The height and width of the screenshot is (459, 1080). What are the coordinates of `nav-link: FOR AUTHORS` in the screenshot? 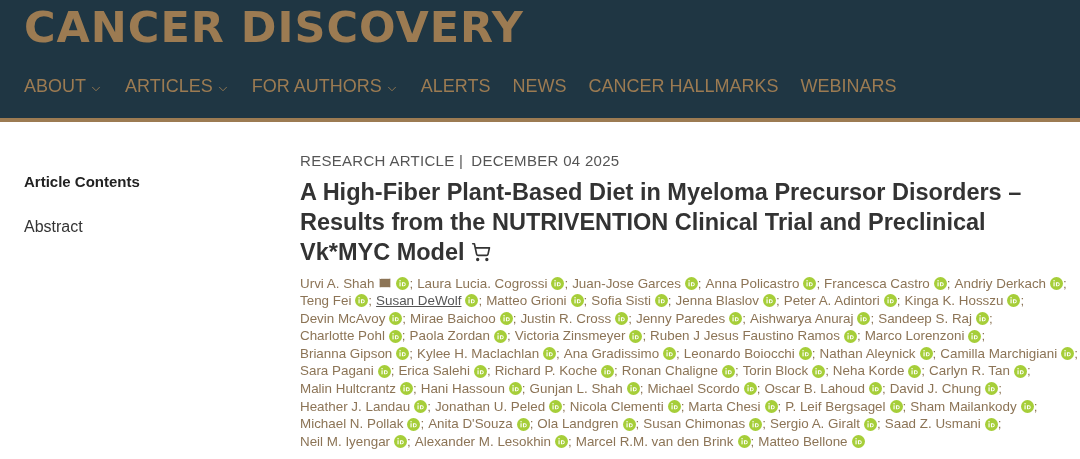 It's located at (325, 86).